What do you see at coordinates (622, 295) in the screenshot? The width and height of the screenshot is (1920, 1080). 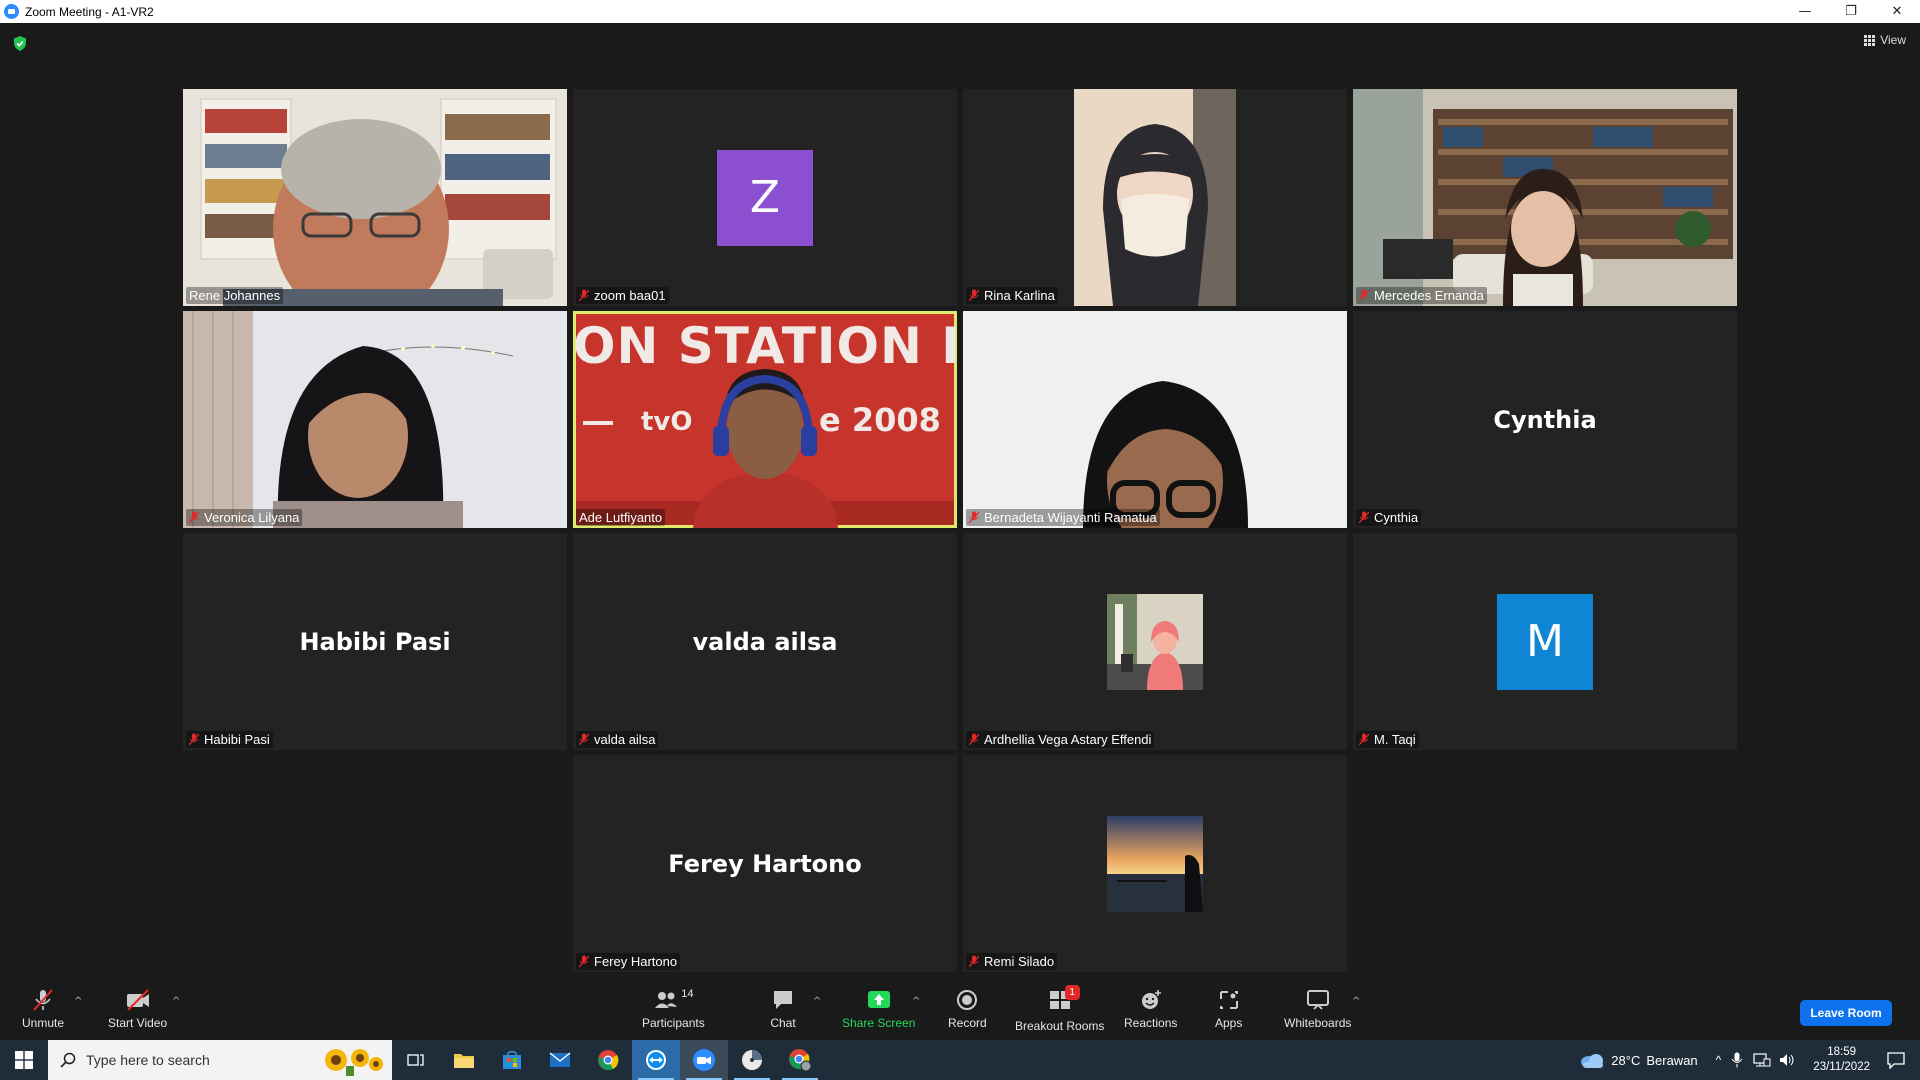 I see `participant-name-label: zoom baa01` at bounding box center [622, 295].